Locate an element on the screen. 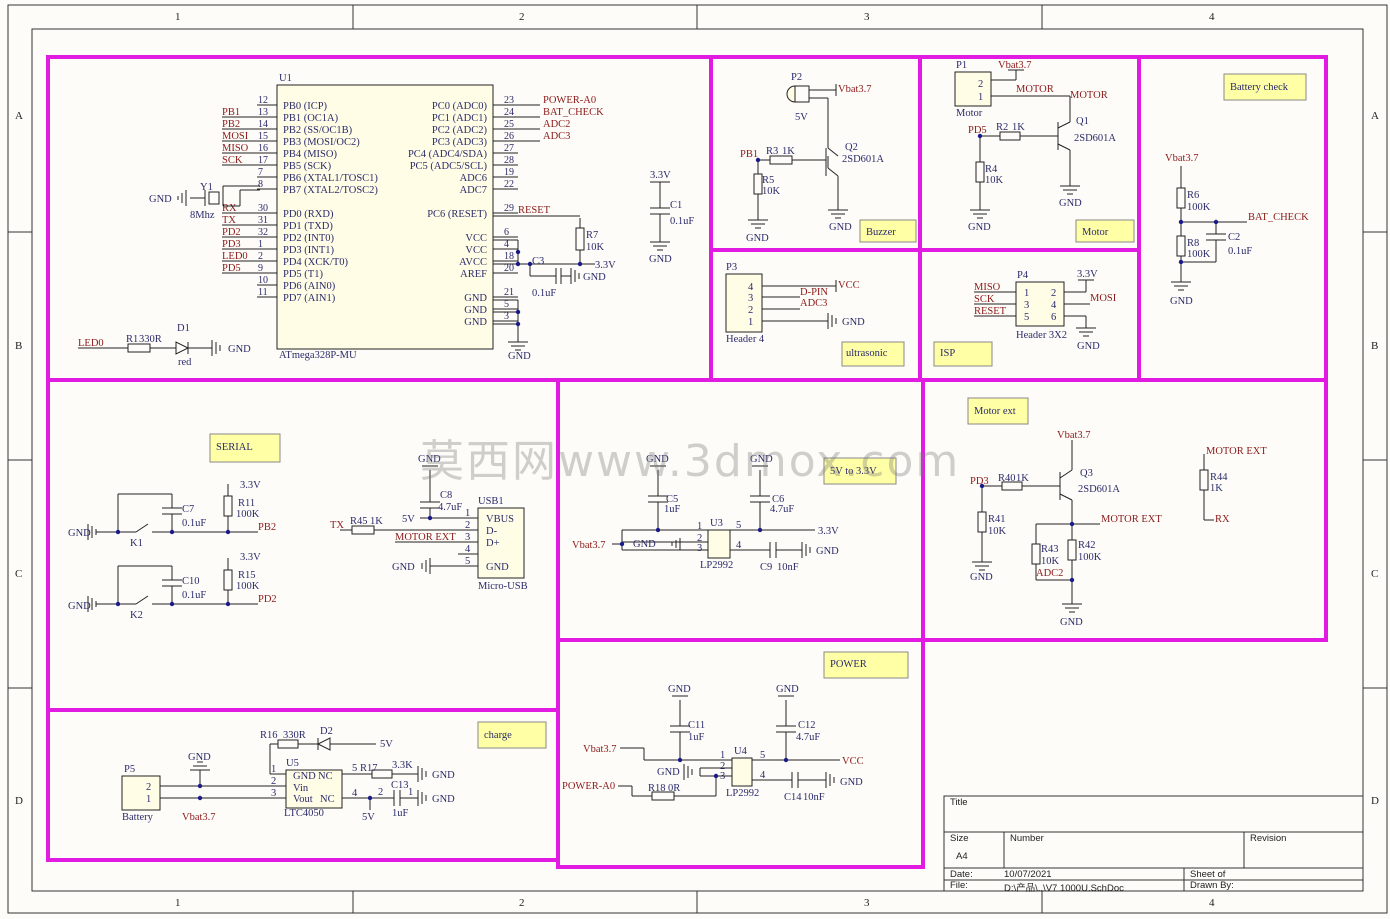  mcu-right-pin-num: 5 is located at coordinates (506, 304).